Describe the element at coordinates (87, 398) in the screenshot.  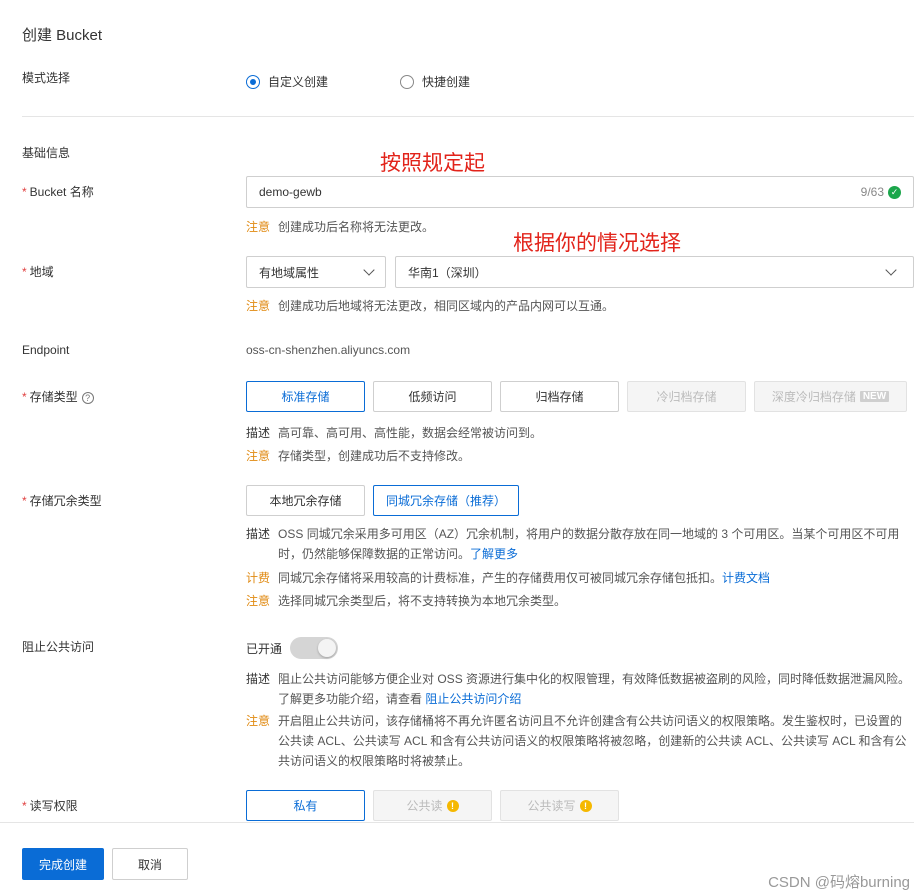
I see `help-icon: ?` at that location.